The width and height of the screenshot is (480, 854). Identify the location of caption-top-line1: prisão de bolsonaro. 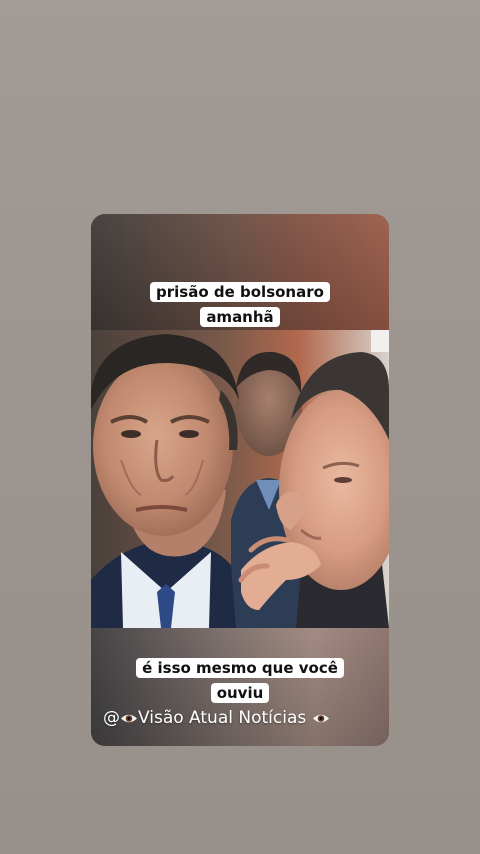
(240, 292).